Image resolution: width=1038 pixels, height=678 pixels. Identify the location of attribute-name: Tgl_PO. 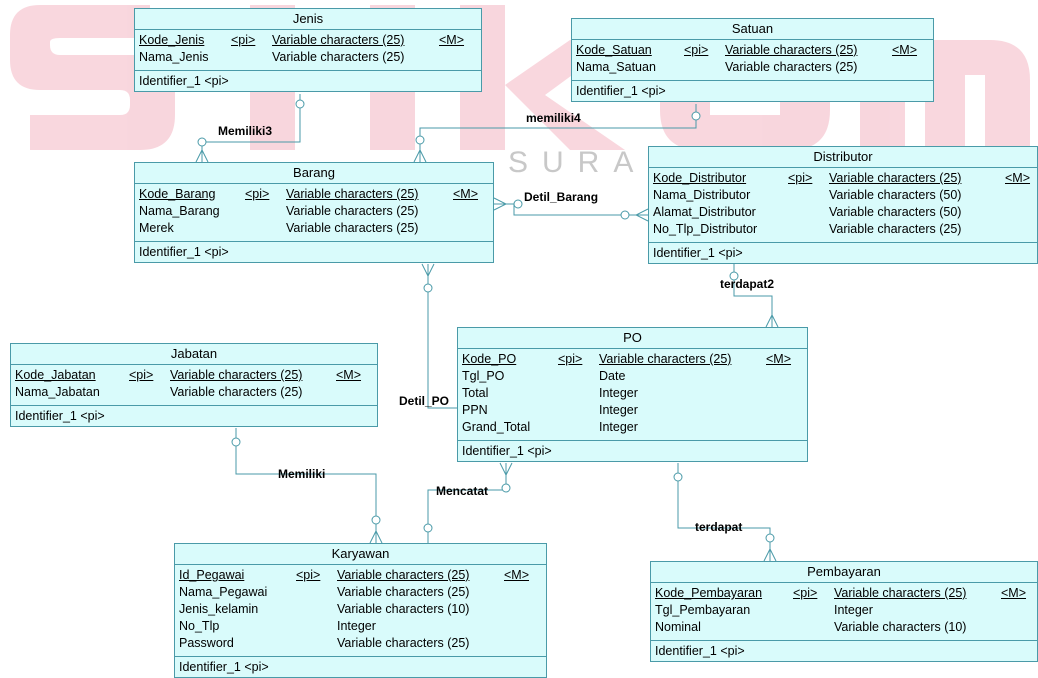
(483, 376).